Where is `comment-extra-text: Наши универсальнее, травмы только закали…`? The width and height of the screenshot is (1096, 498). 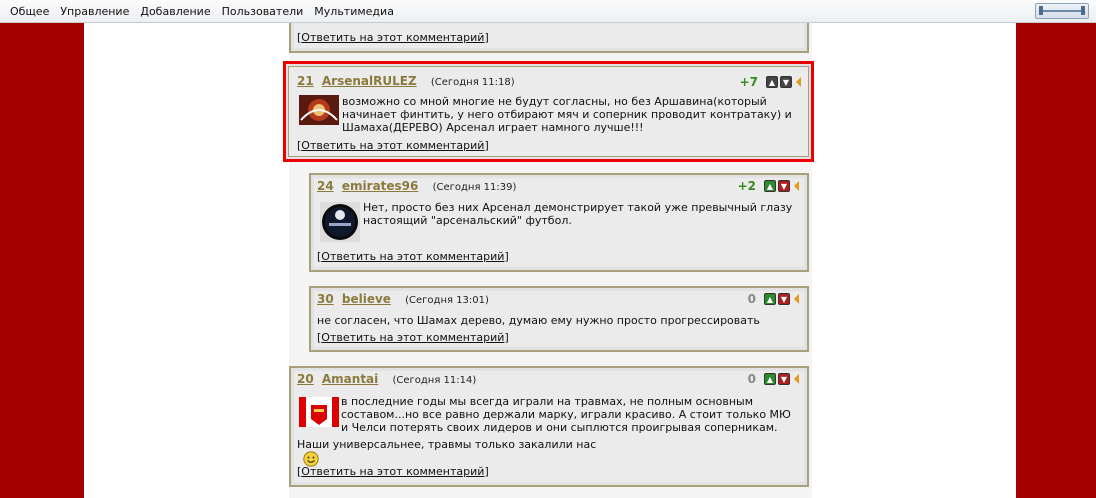 comment-extra-text: Наши универсальнее, травмы только закали… is located at coordinates (457, 452).